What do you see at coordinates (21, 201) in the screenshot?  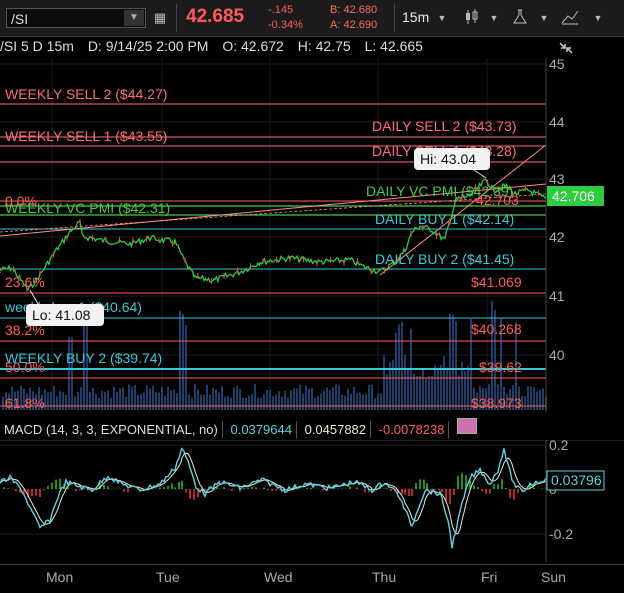 I see `fib-0-pct: 0.0%` at bounding box center [21, 201].